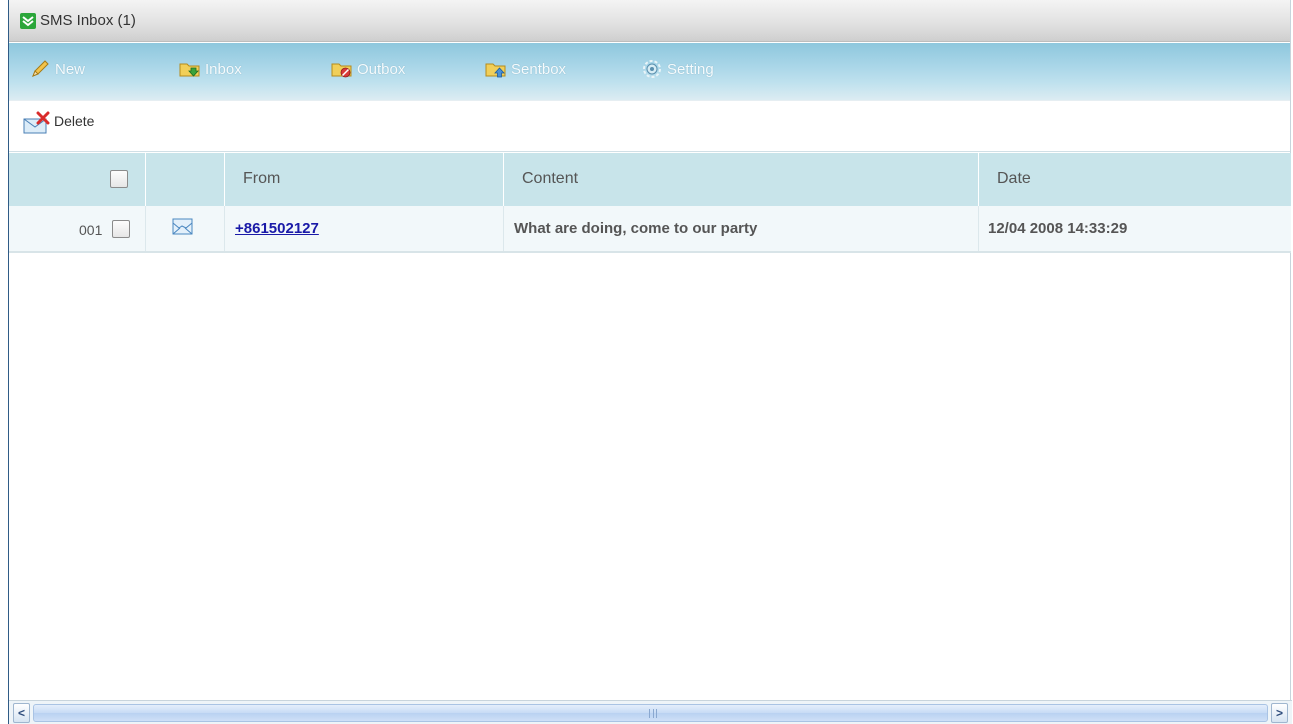 This screenshot has width=1293, height=724. Describe the element at coordinates (119, 179) in the screenshot. I see `select-all-checkbox` at that location.